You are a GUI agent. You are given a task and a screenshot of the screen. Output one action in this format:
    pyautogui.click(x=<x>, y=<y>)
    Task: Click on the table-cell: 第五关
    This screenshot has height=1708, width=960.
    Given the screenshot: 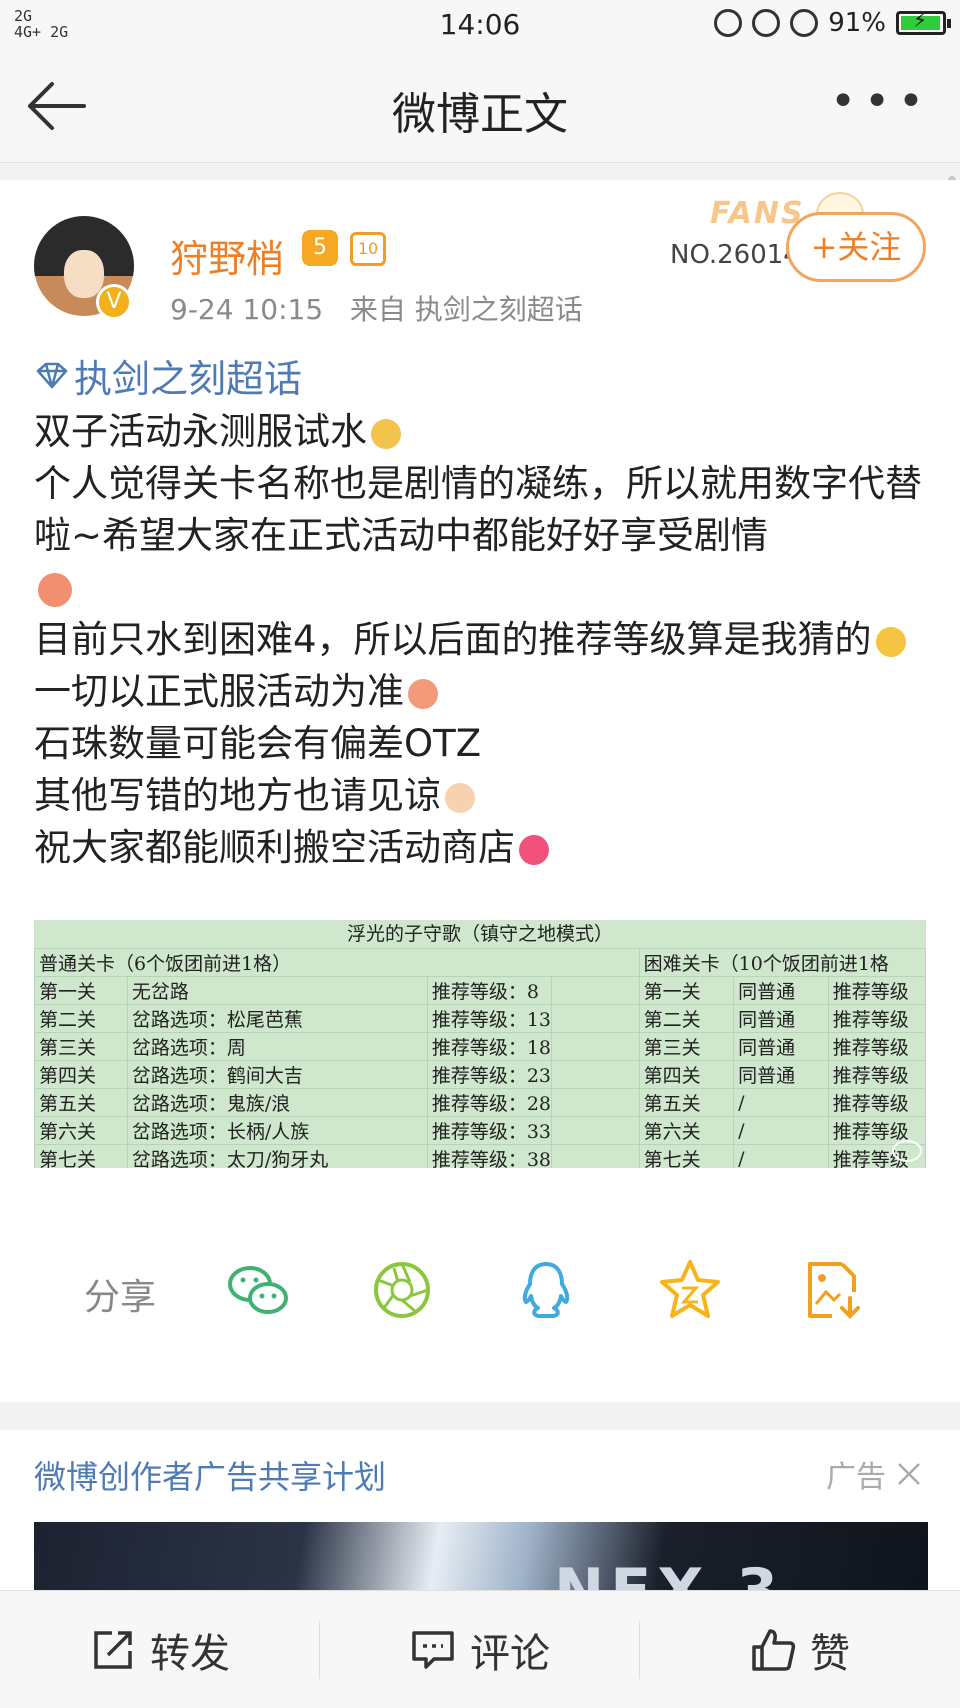 What is the action you would take?
    pyautogui.click(x=686, y=1102)
    